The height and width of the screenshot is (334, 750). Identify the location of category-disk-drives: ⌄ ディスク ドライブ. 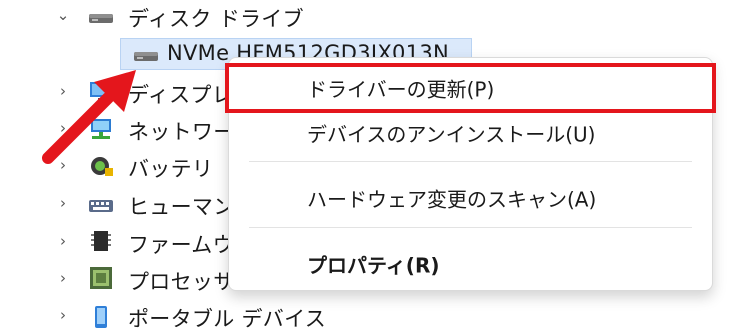
(160, 17).